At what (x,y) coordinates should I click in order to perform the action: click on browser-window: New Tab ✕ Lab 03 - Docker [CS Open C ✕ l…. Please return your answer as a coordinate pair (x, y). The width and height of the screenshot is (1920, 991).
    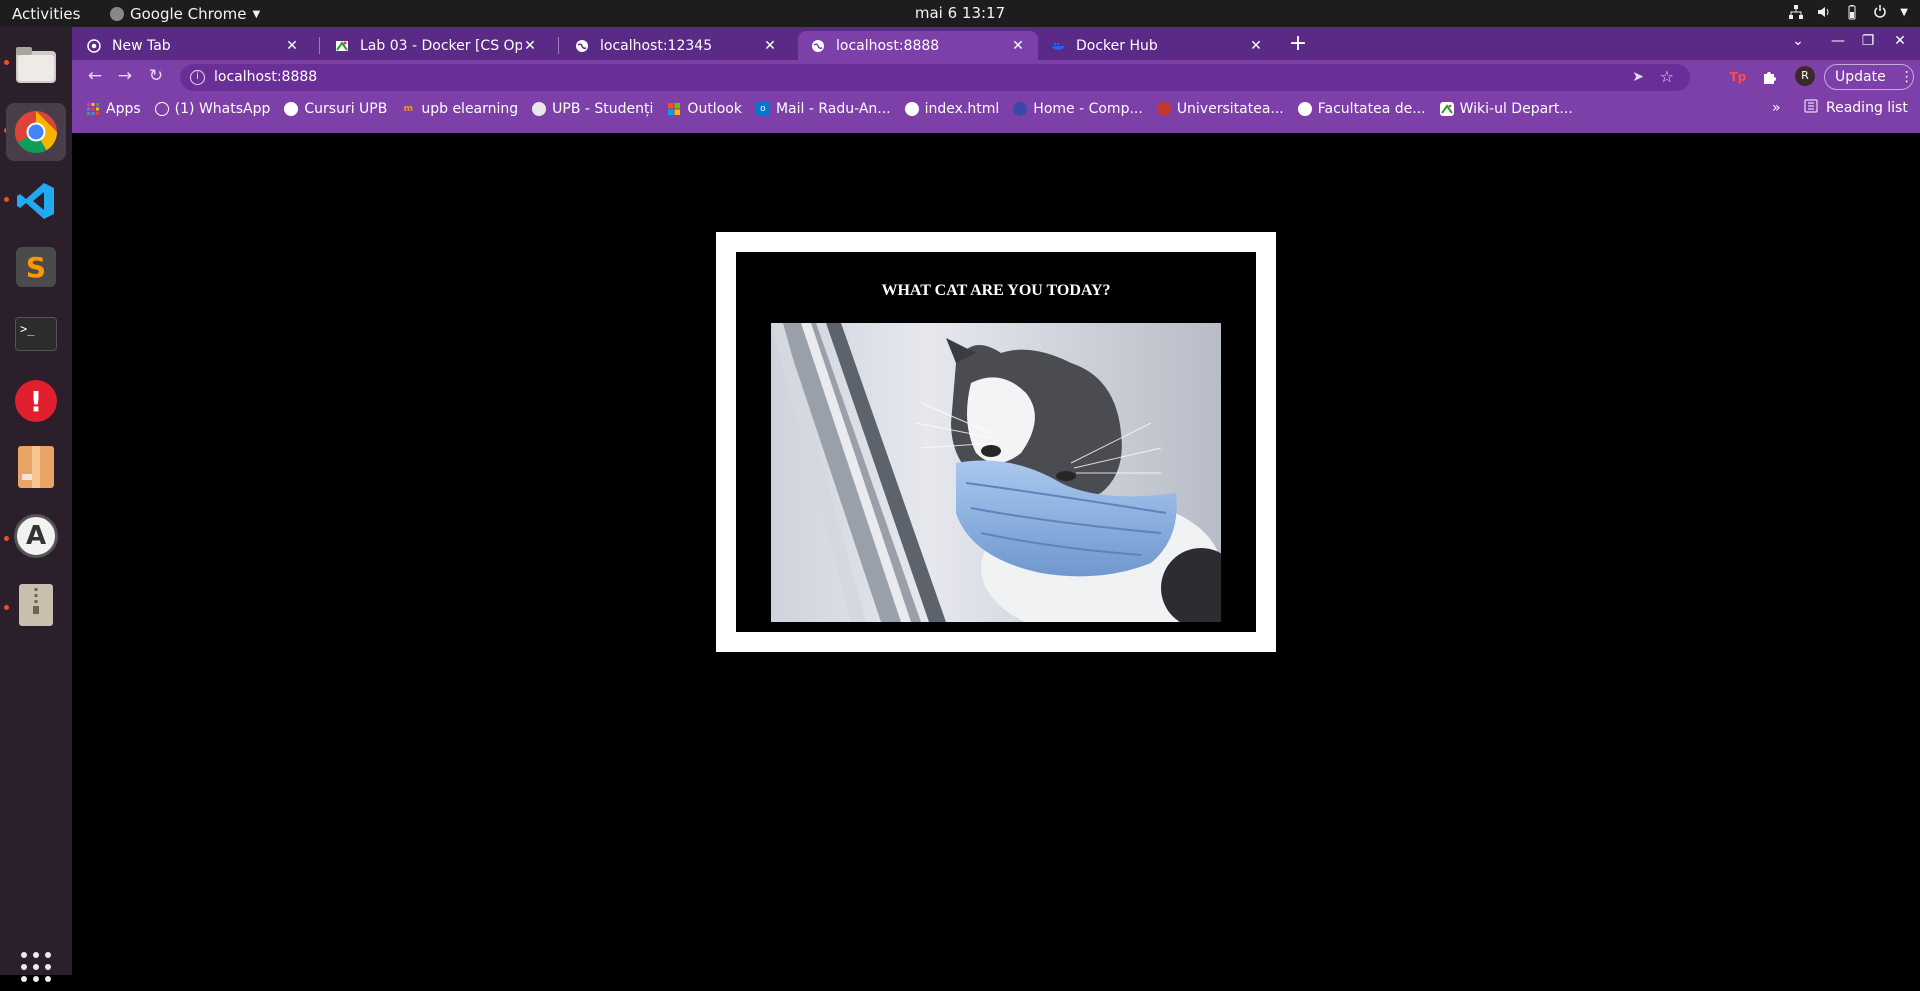
    Looking at the image, I should click on (996, 80).